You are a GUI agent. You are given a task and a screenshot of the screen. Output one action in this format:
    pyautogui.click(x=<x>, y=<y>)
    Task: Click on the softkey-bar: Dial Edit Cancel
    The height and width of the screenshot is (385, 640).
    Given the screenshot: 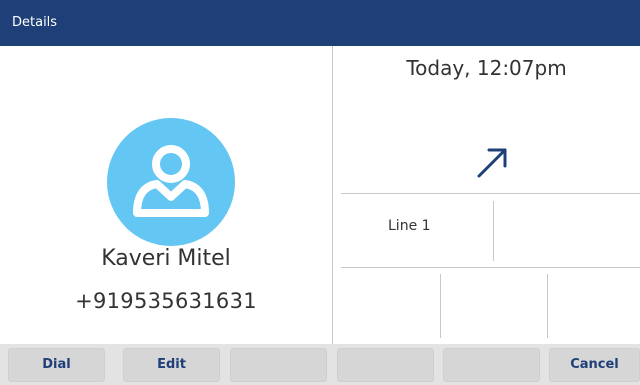 What is the action you would take?
    pyautogui.click(x=320, y=364)
    